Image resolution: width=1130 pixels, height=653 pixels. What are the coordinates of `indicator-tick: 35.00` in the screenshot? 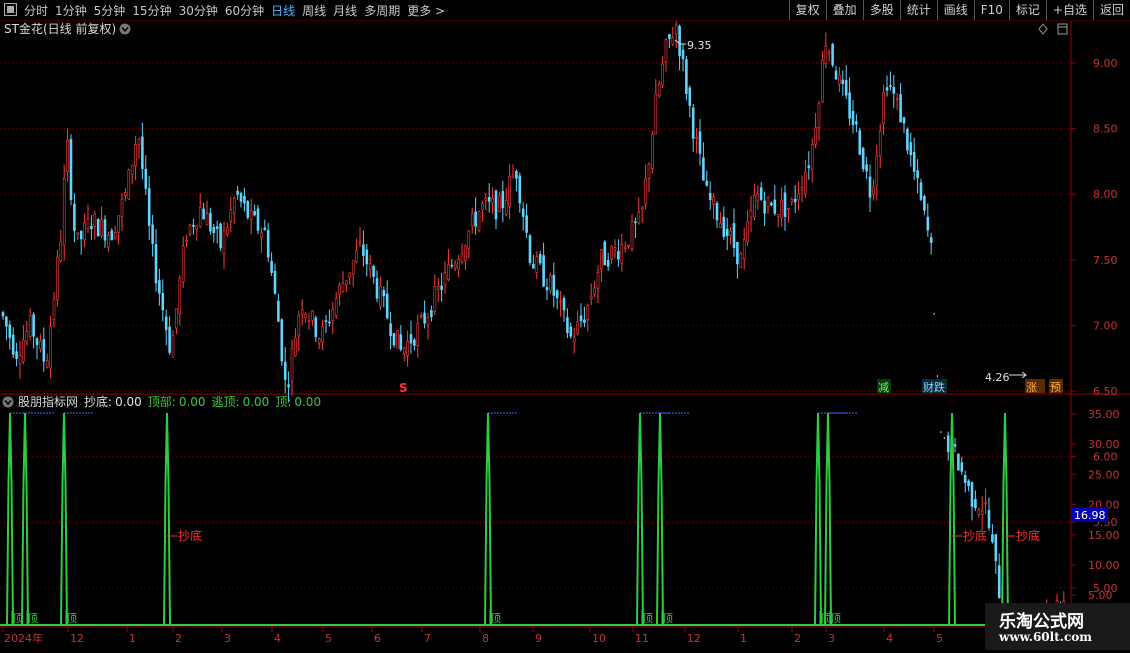 It's located at (1104, 414).